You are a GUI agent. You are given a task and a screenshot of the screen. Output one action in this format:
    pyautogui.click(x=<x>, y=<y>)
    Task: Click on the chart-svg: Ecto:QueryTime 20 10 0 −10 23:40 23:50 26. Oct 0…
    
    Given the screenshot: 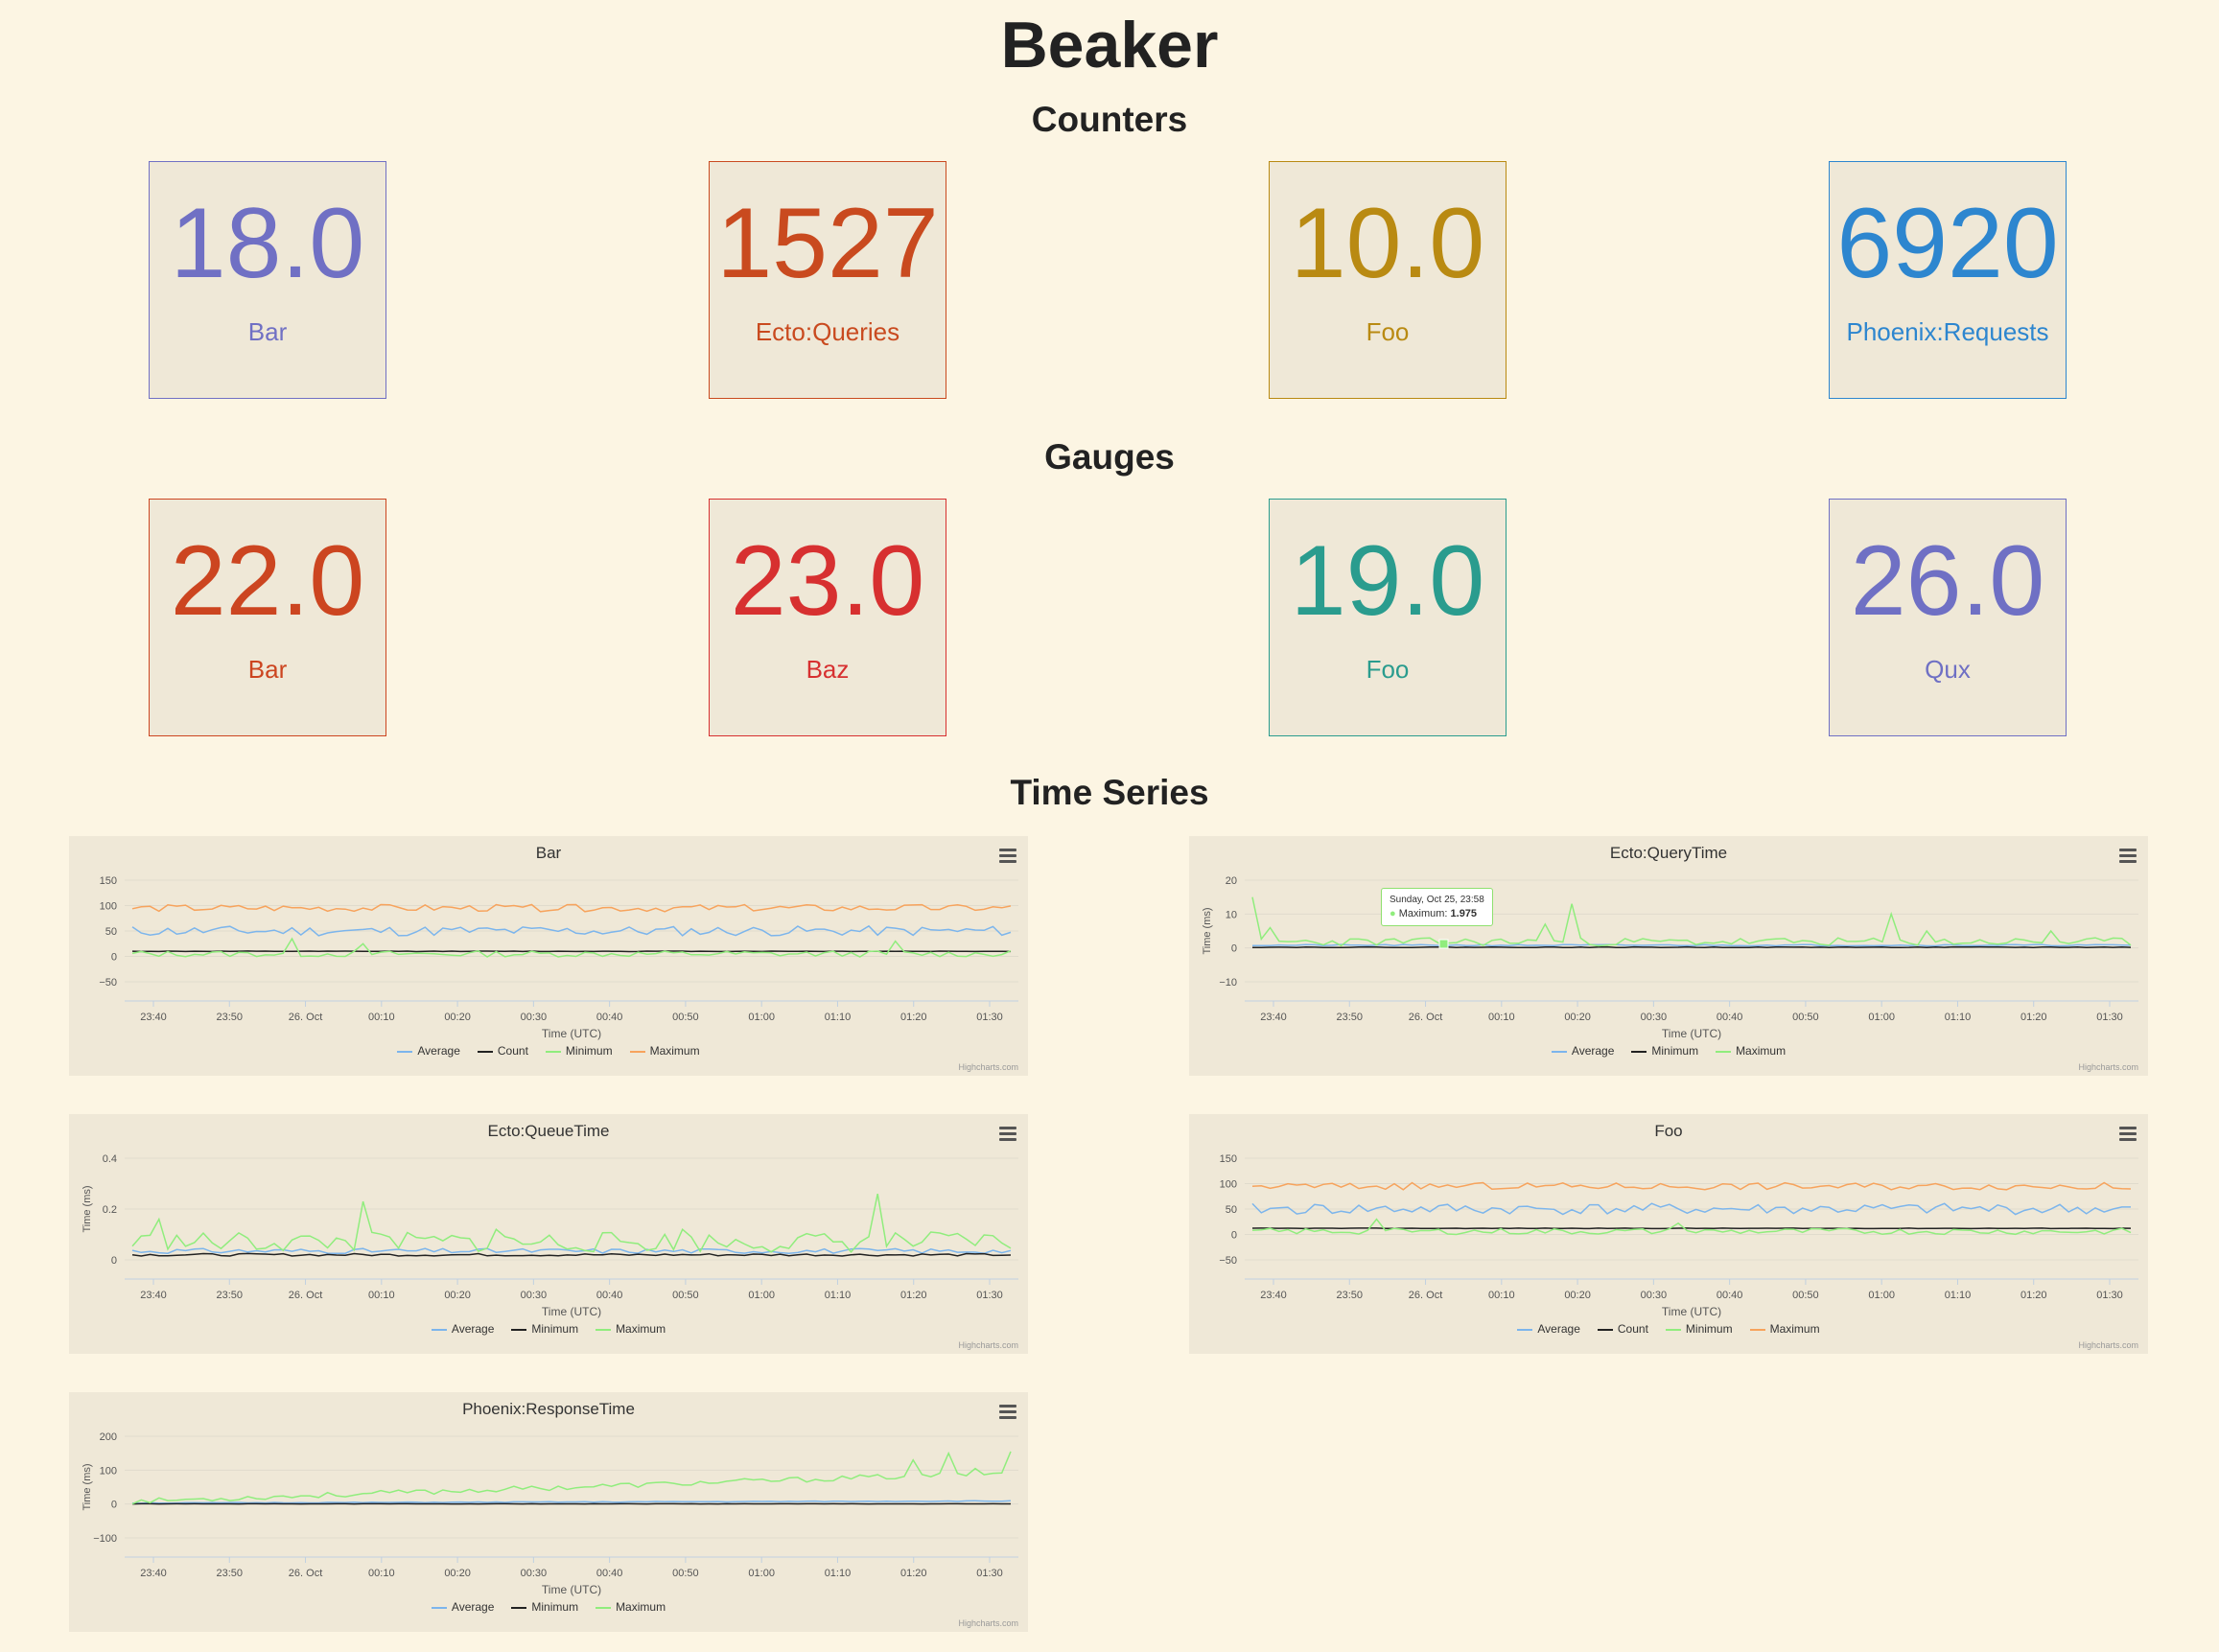 What is the action you would take?
    pyautogui.click(x=1670, y=942)
    